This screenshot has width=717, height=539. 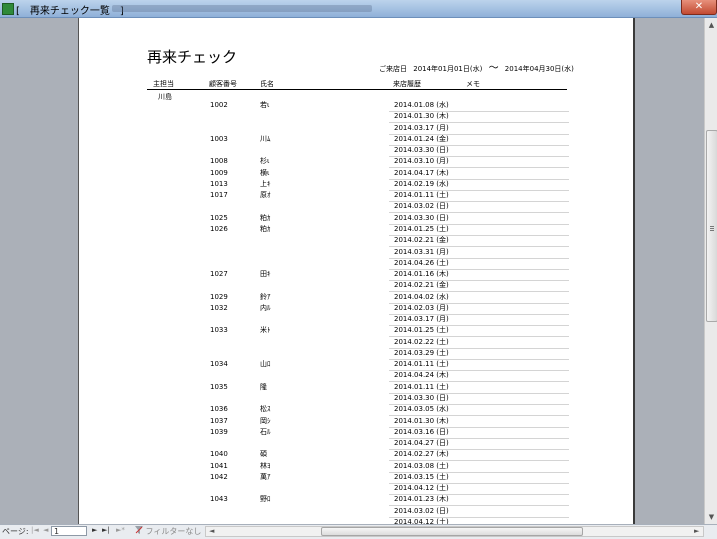 I want to click on scroll-right-arrow-icon: ►, so click(x=696, y=531).